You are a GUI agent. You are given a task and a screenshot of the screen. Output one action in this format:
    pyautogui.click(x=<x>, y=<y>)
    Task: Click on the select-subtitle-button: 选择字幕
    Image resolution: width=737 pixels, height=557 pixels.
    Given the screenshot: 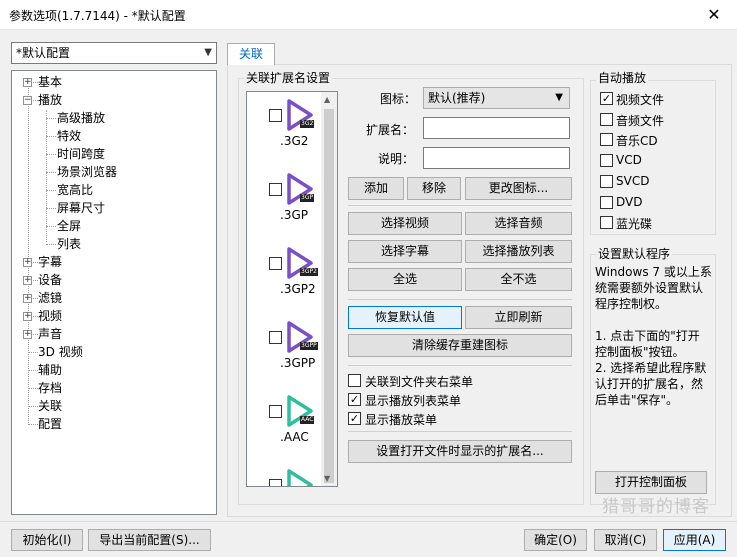 What is the action you would take?
    pyautogui.click(x=405, y=251)
    